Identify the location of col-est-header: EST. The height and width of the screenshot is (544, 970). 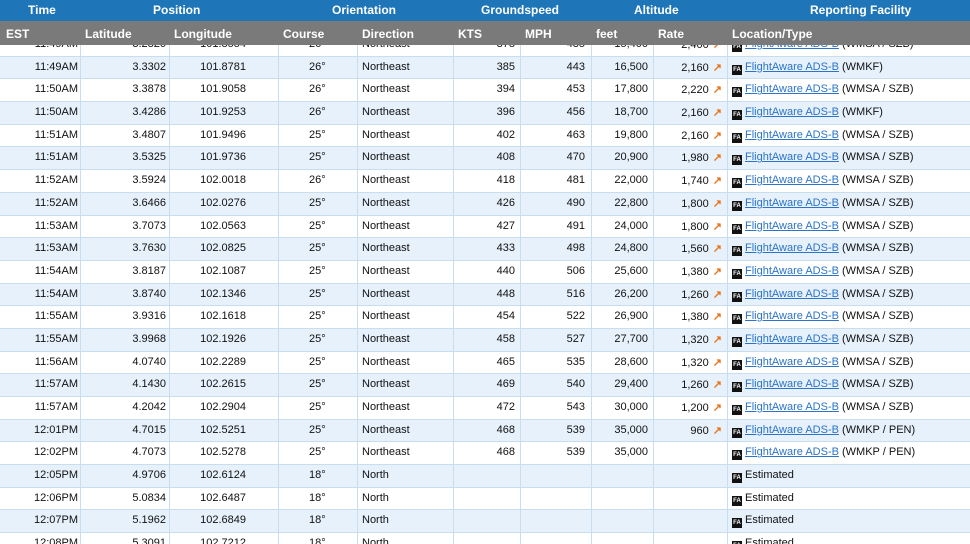
(17, 34).